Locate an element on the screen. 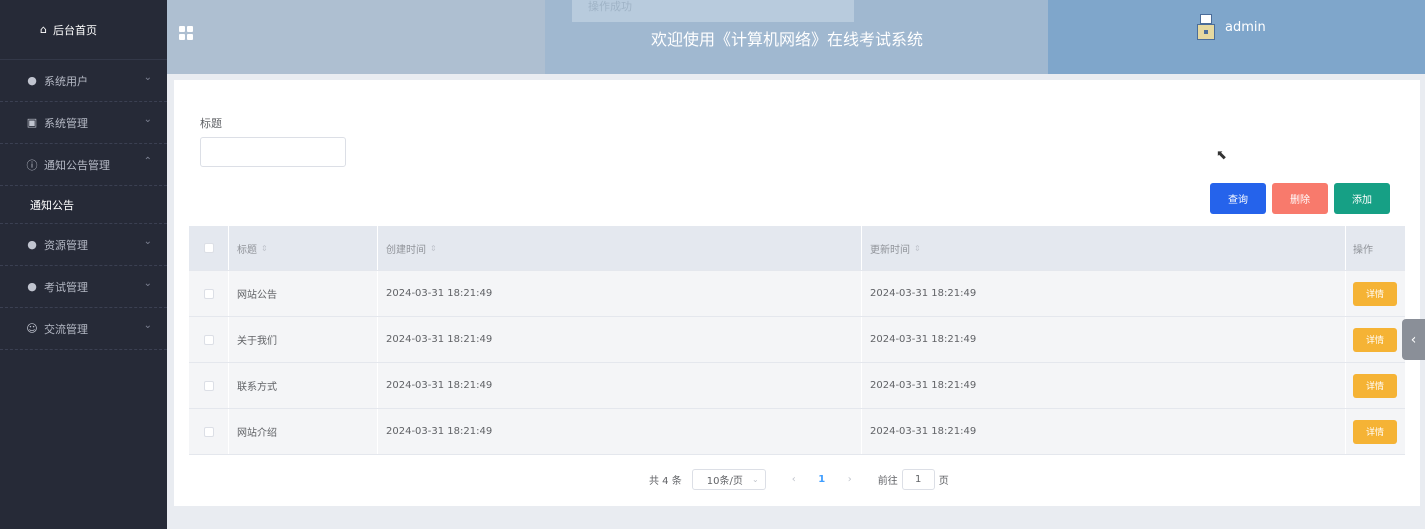 The image size is (1425, 529). chevron-up-icon: ⌃ is located at coordinates (147, 161).